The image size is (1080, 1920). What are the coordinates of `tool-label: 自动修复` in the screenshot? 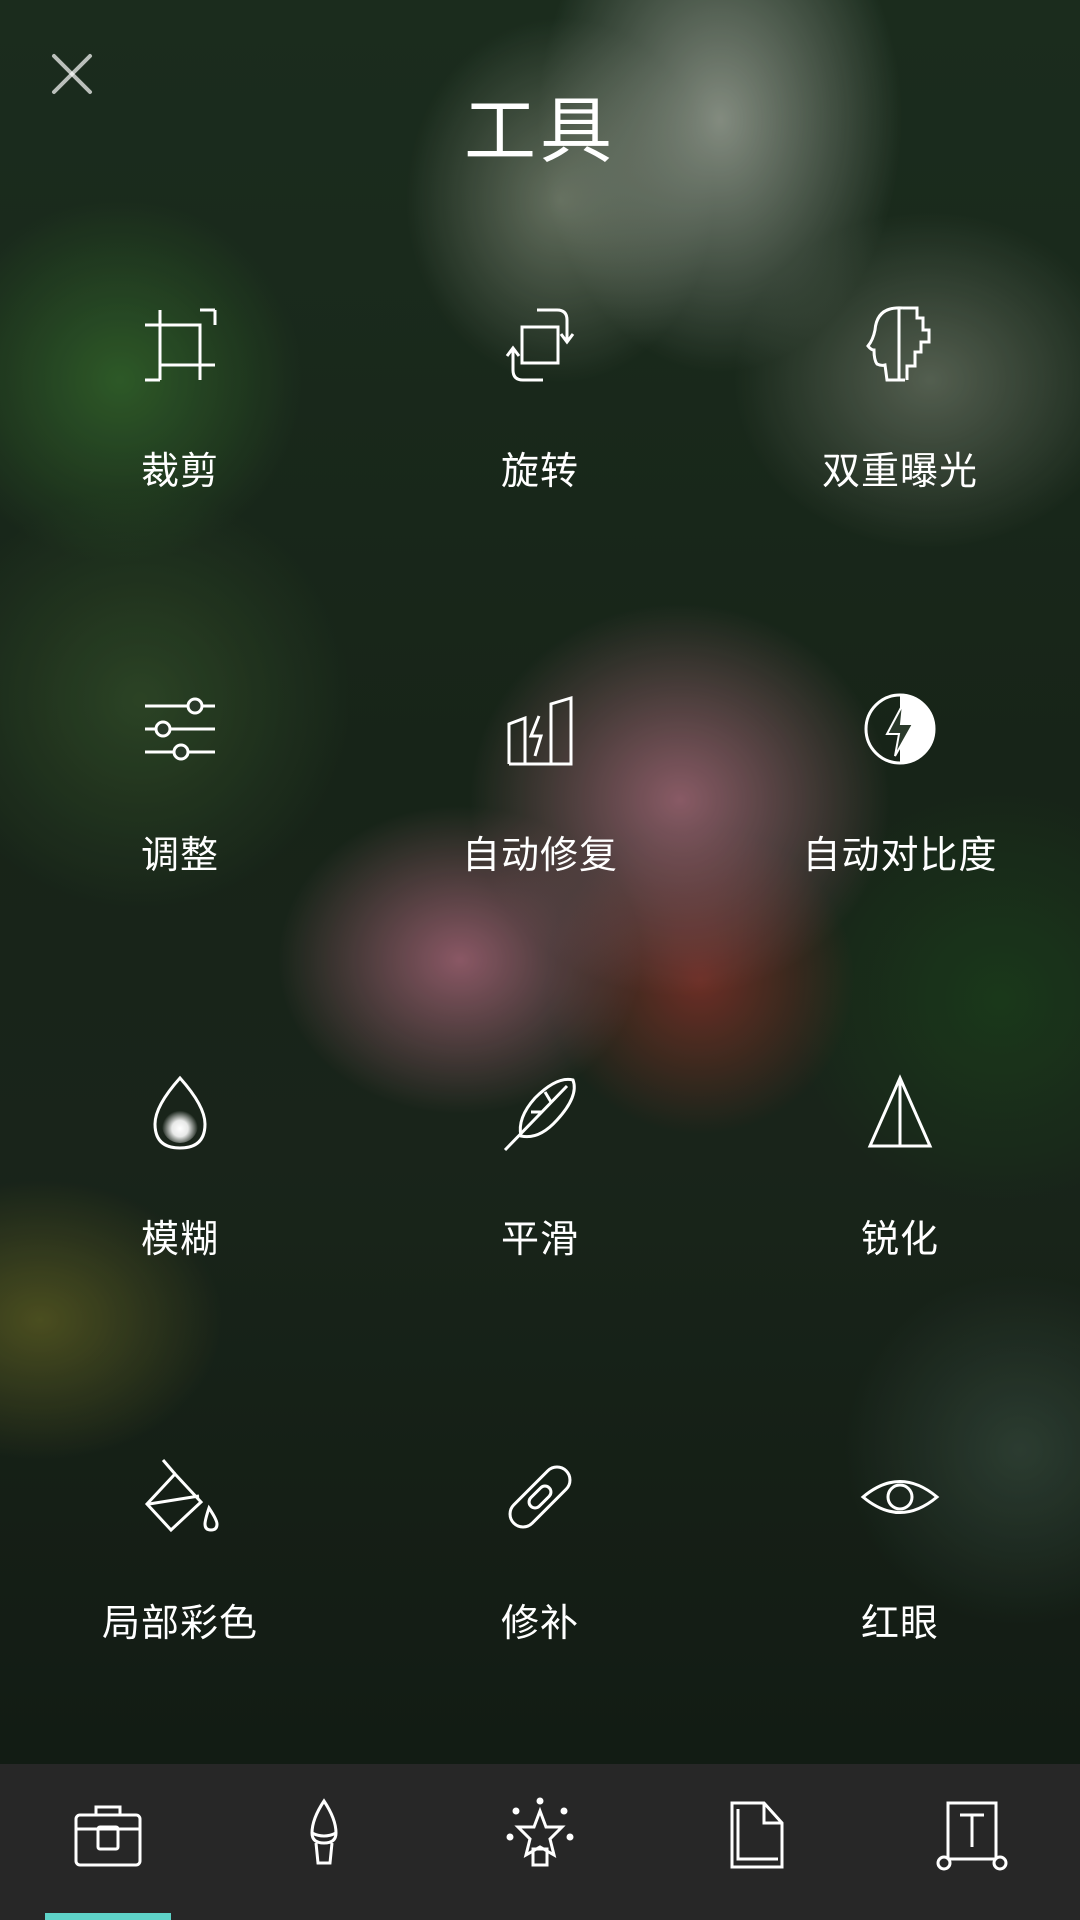 It's located at (539, 855).